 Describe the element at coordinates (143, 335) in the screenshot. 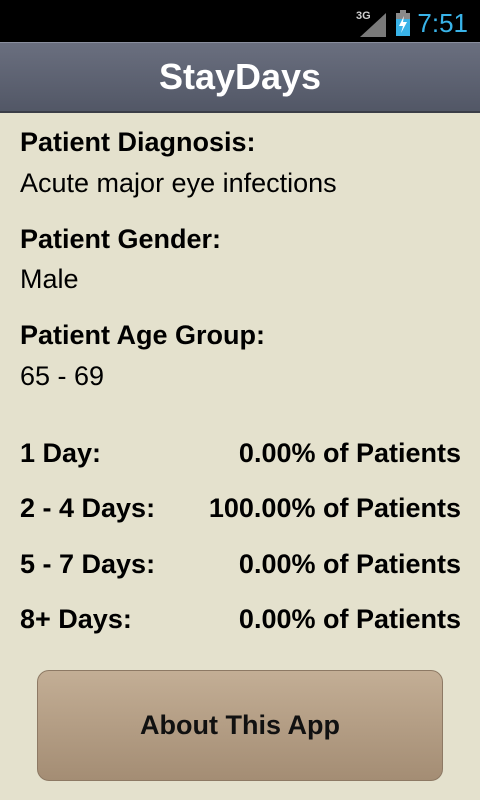

I see `age-group-label: Patient Age Group:` at that location.